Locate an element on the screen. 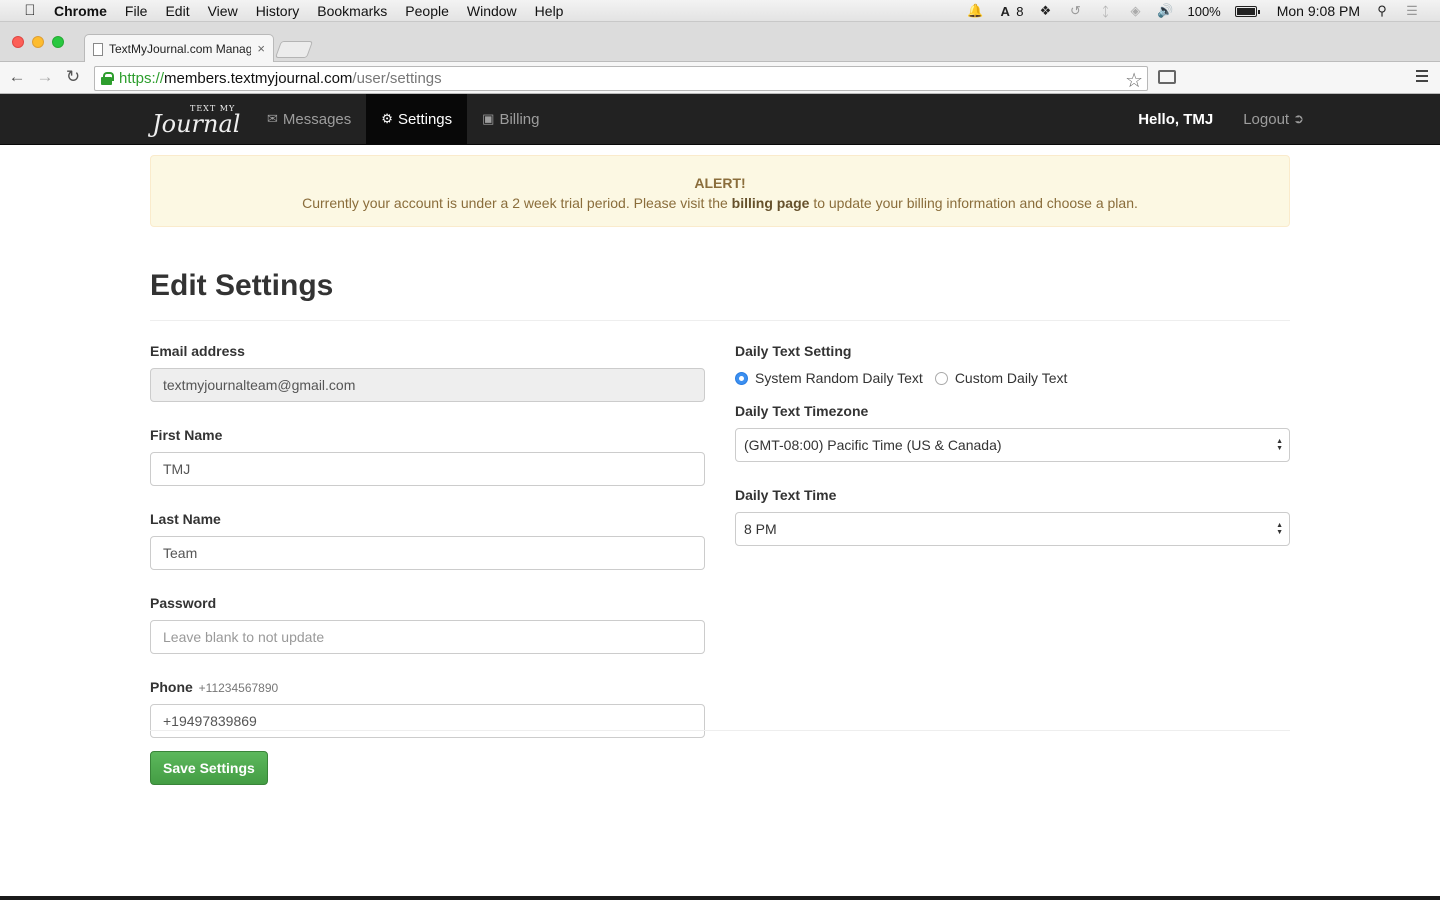 The width and height of the screenshot is (1440, 900). menu-window: Window is located at coordinates (492, 11).